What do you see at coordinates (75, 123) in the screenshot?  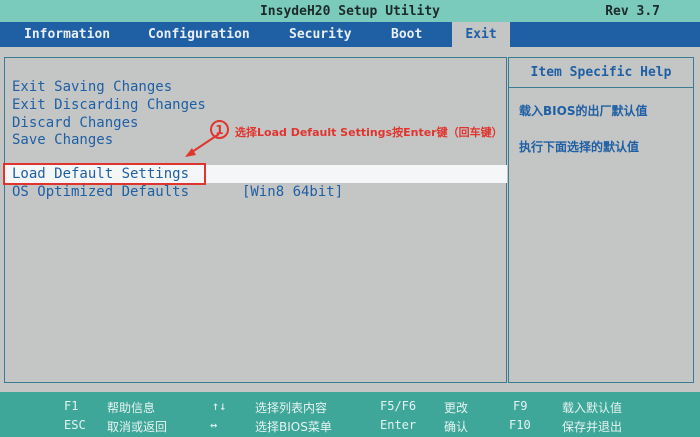 I see `discard-changes-item: Discard Changes` at bounding box center [75, 123].